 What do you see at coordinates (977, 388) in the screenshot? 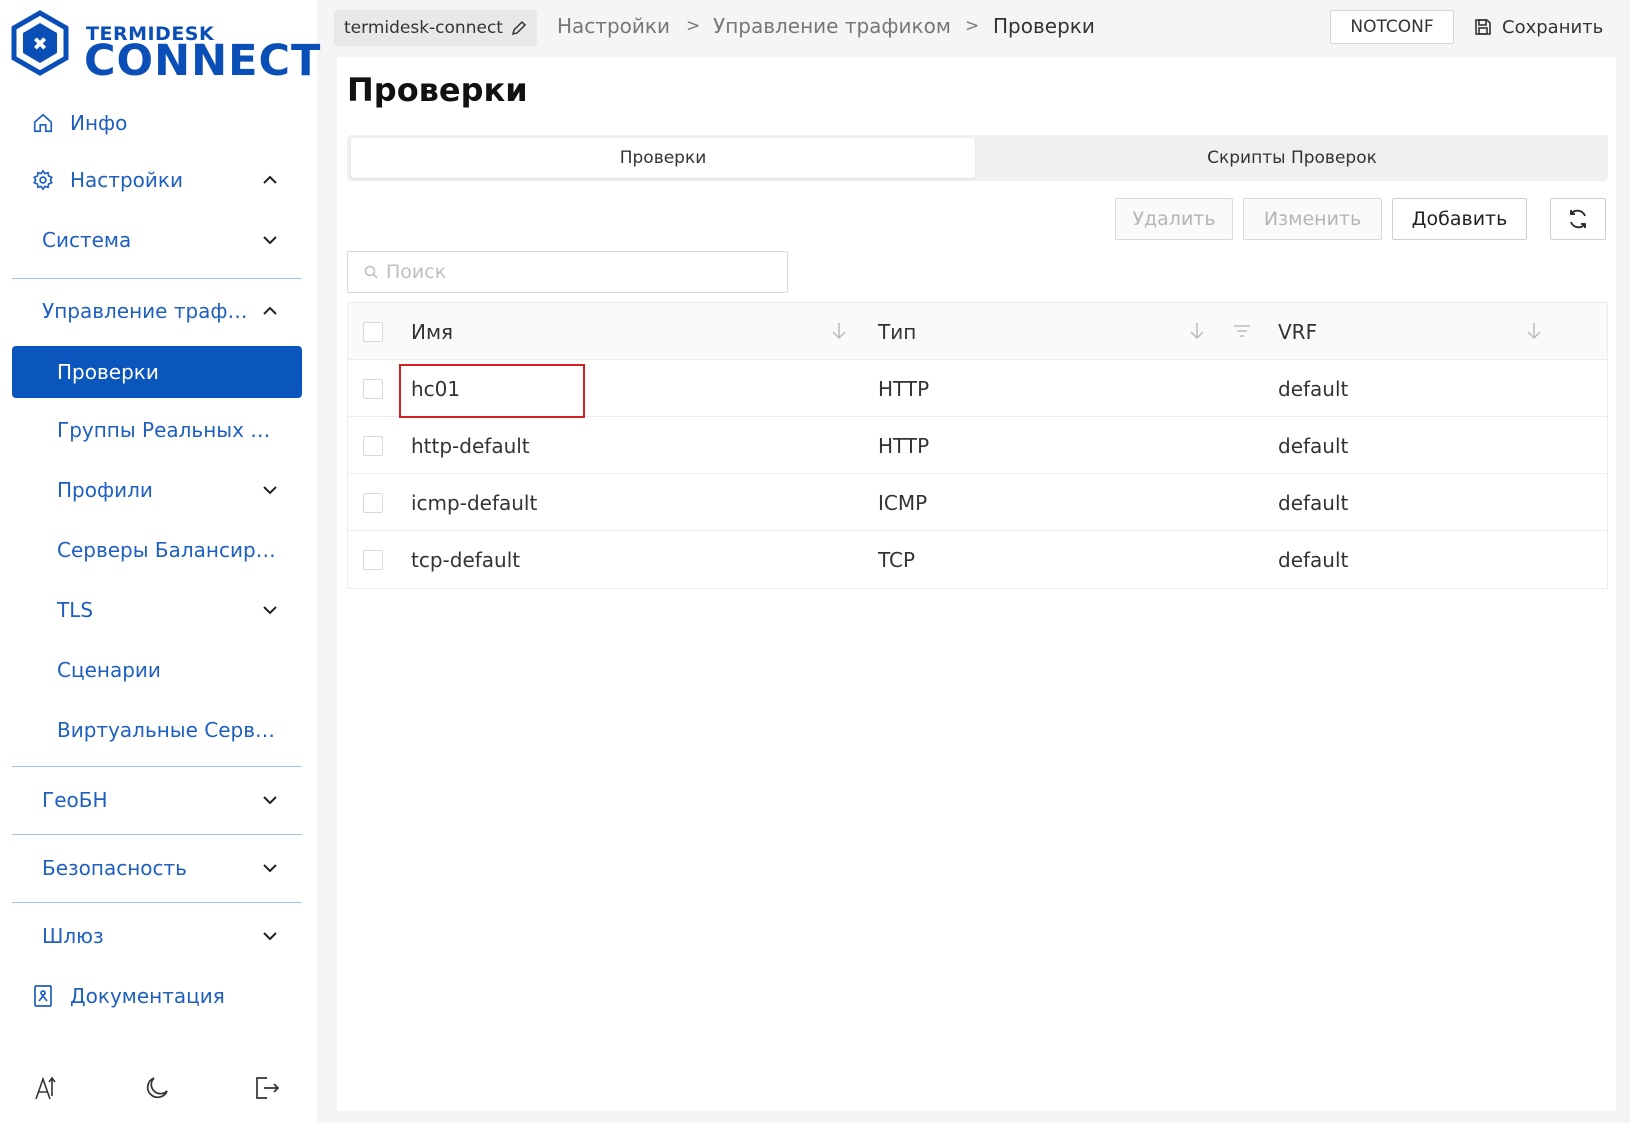
I see `table-row: hc01 HTTP default` at bounding box center [977, 388].